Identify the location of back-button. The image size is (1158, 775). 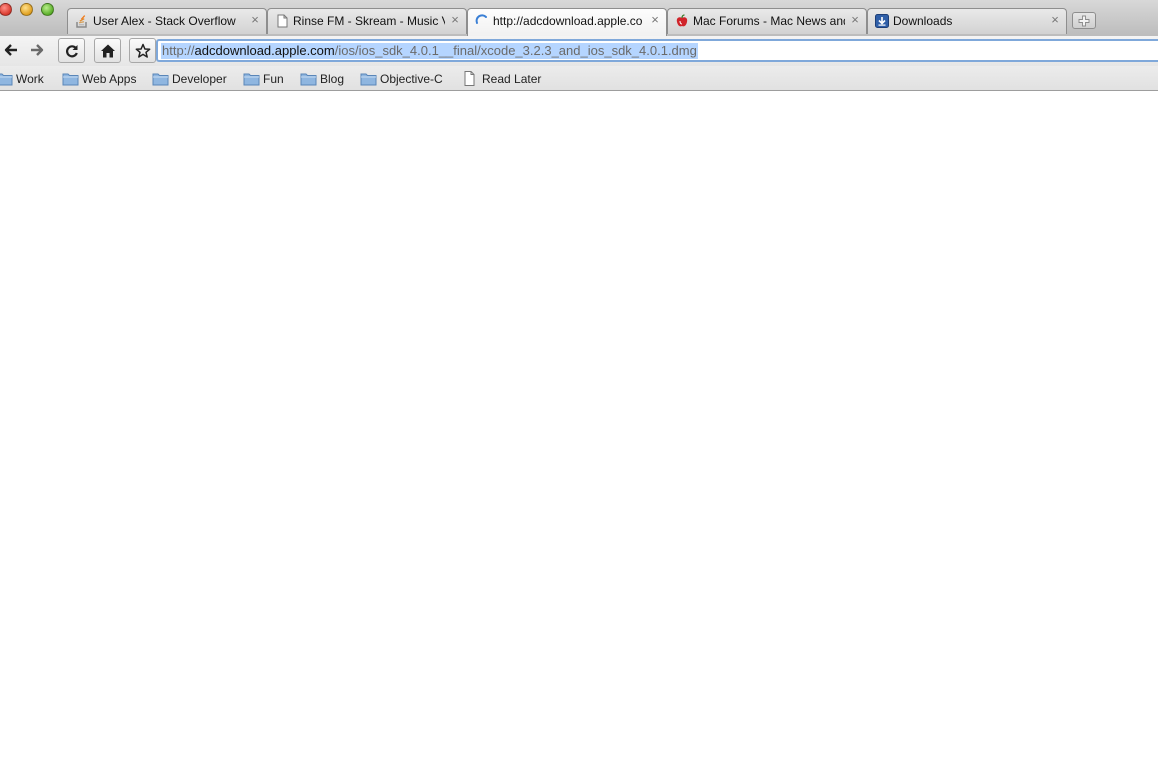
(12, 50).